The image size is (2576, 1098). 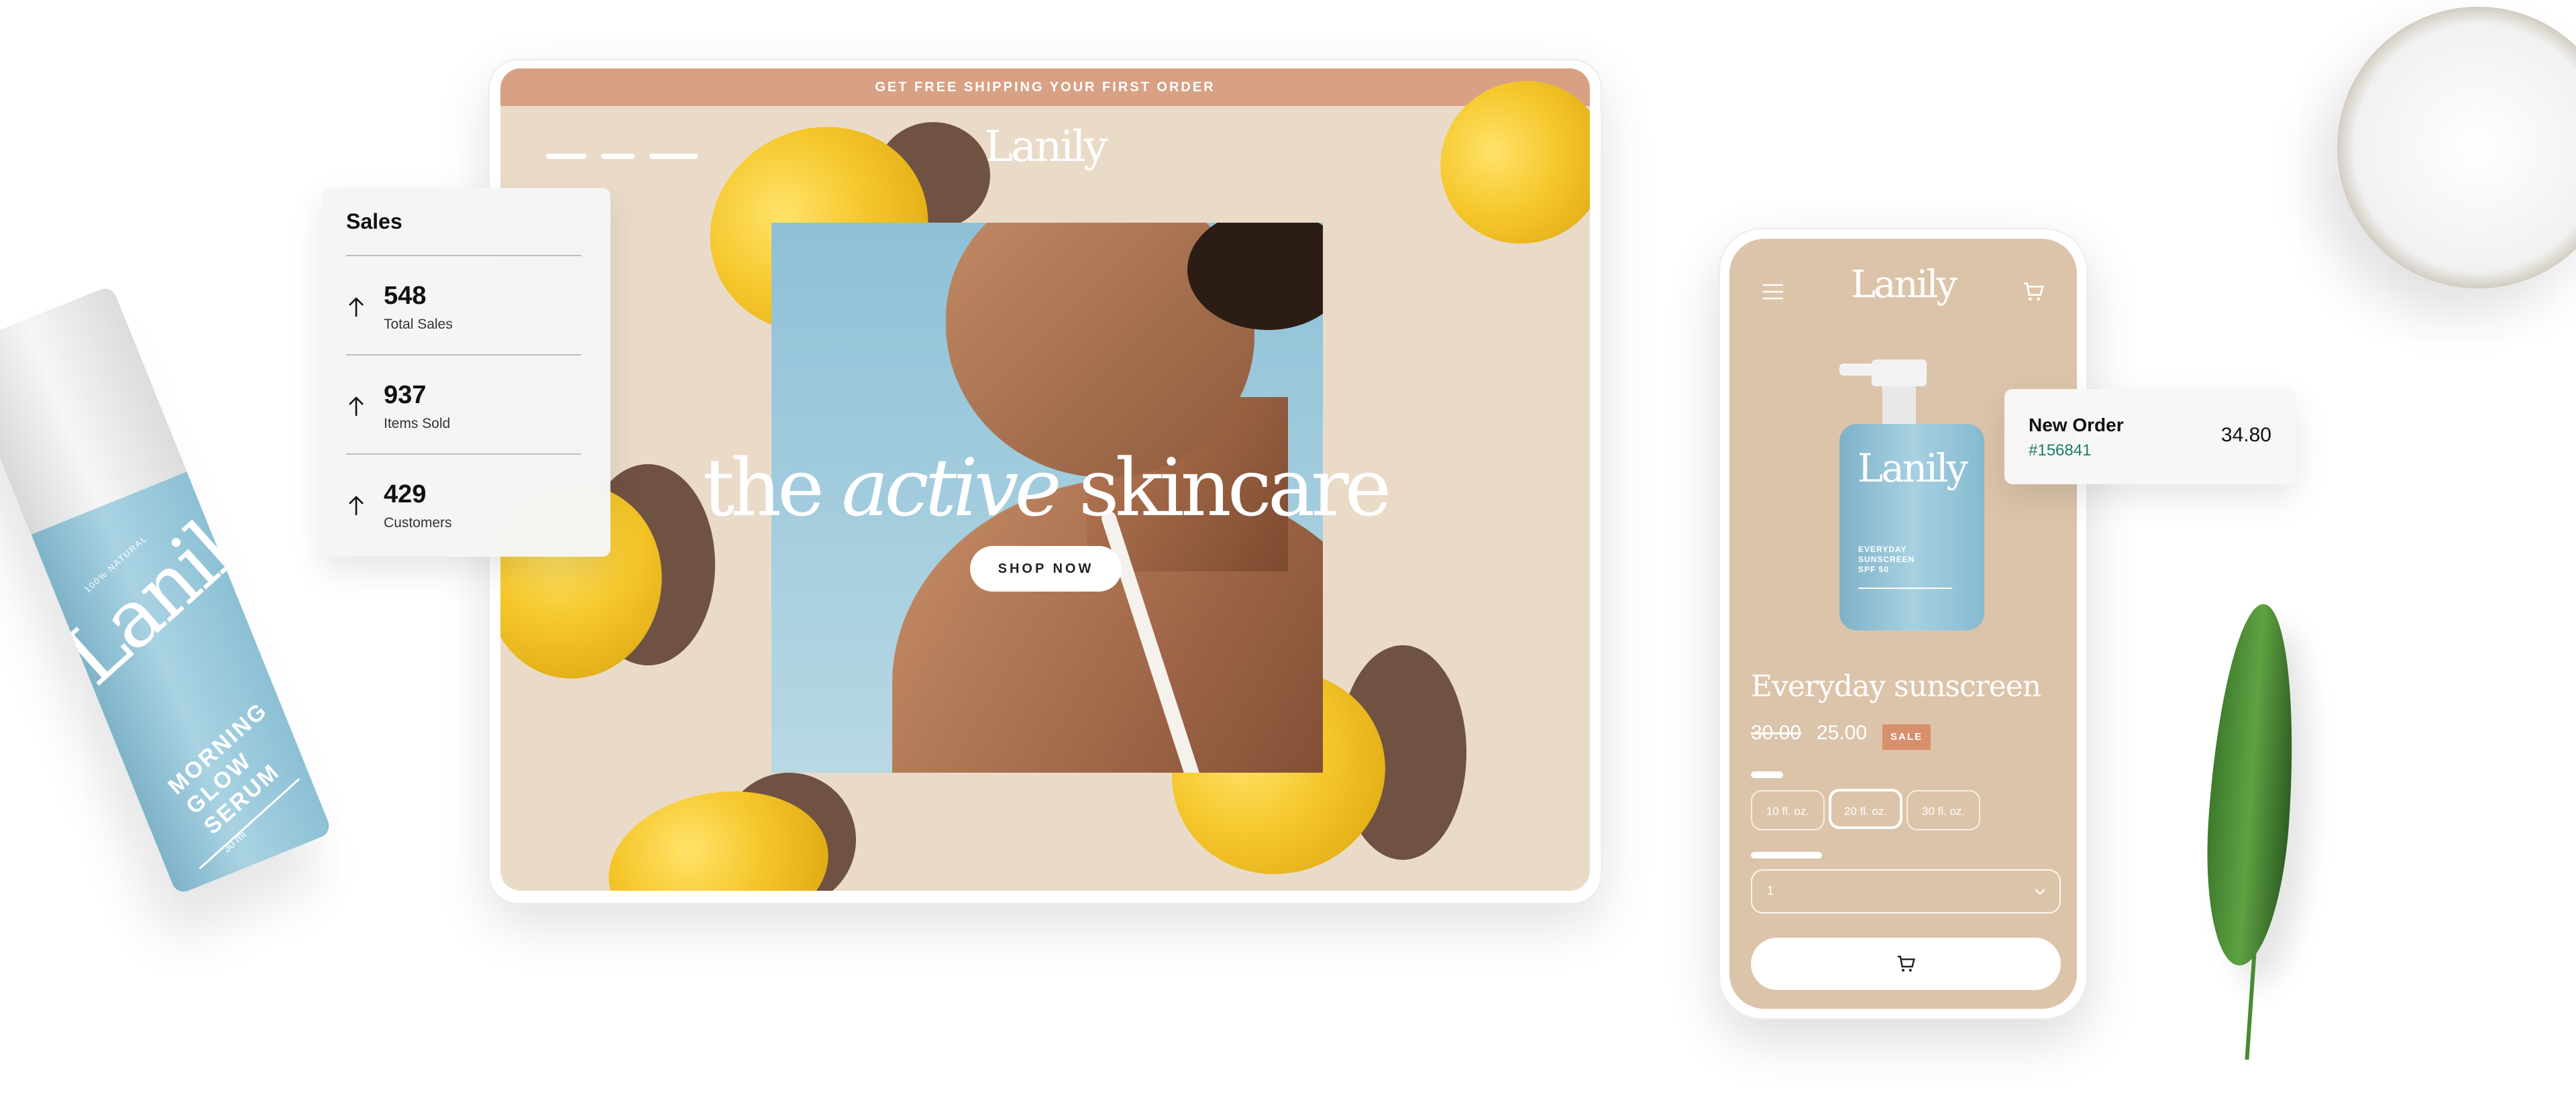 What do you see at coordinates (1906, 891) in the screenshot?
I see `quantity-select: 1` at bounding box center [1906, 891].